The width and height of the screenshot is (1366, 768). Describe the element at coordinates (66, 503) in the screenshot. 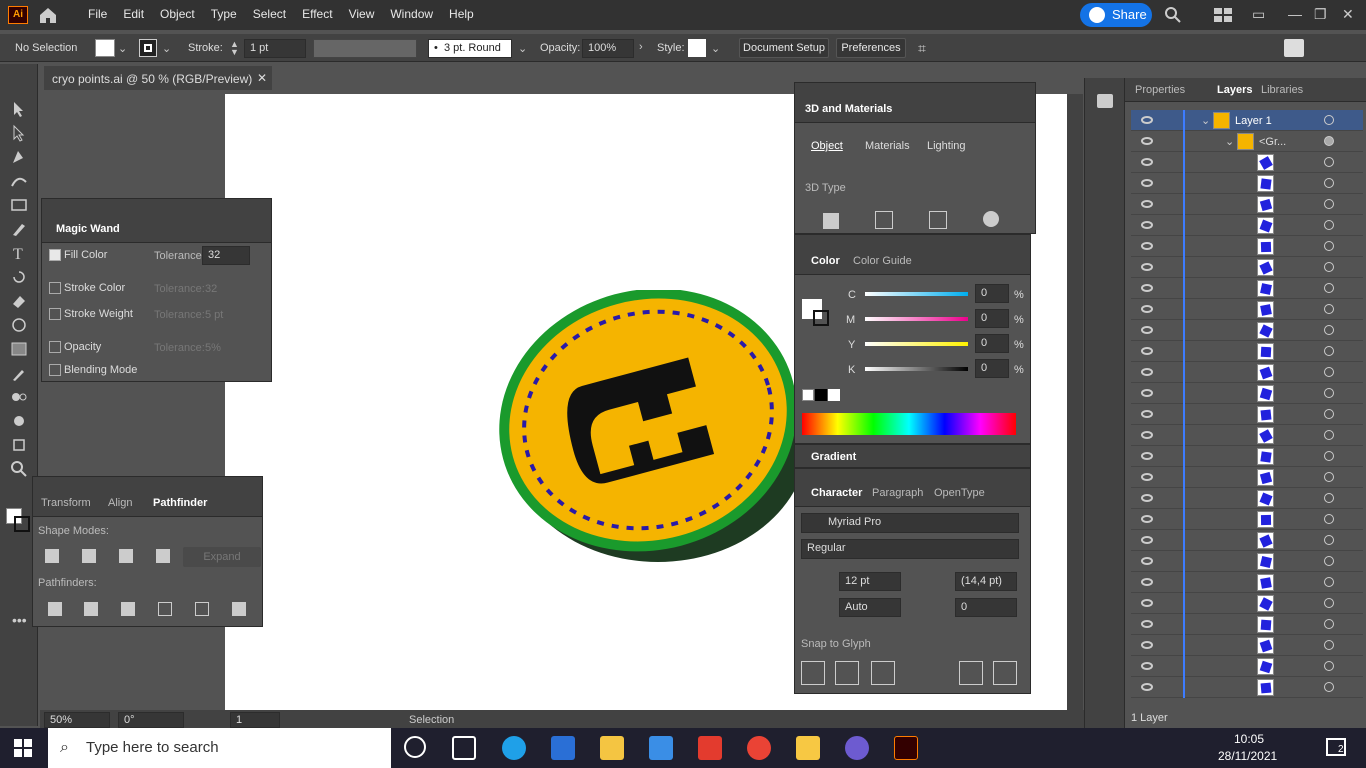

I see `tab-transform: Transform` at that location.